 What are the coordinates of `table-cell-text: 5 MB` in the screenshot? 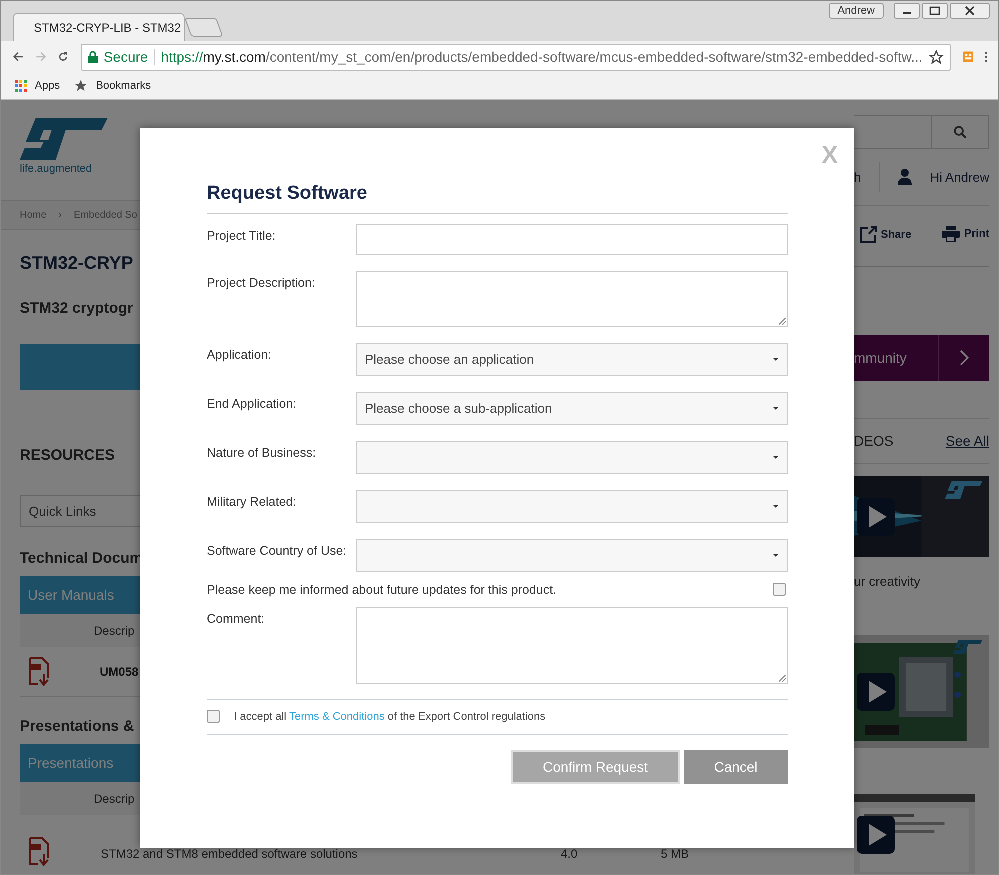 It's located at (675, 853).